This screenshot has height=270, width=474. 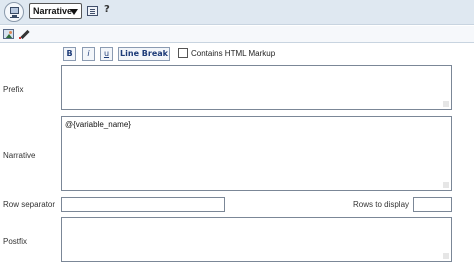 What do you see at coordinates (233, 53) in the screenshot?
I see `contains-html-label: Contains HTML Markup` at bounding box center [233, 53].